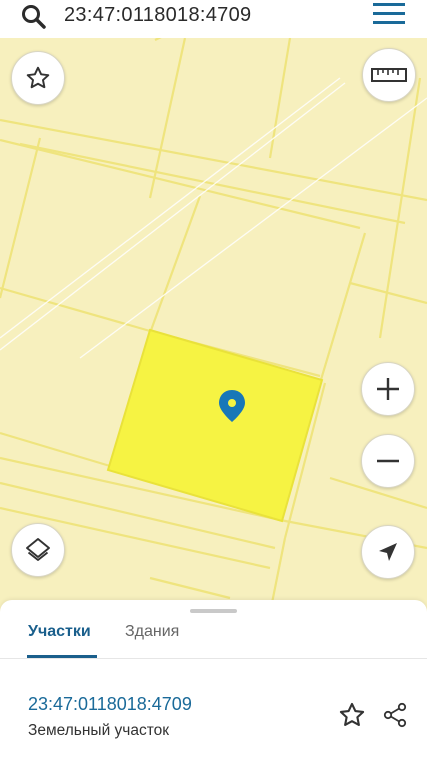 The image size is (427, 768). I want to click on zoom-out-button, so click(388, 461).